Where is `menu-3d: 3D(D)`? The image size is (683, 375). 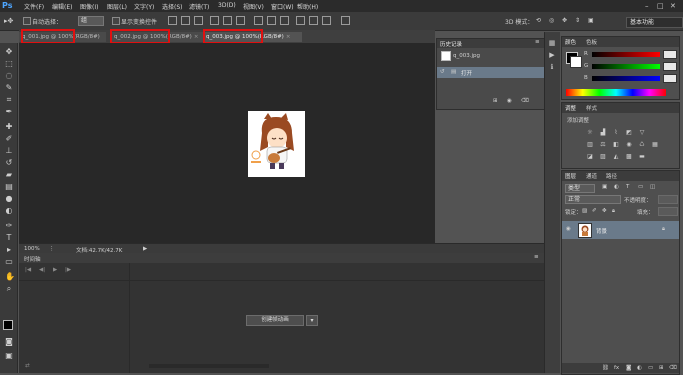
menu-3d: 3D(D) is located at coordinates (227, 5).